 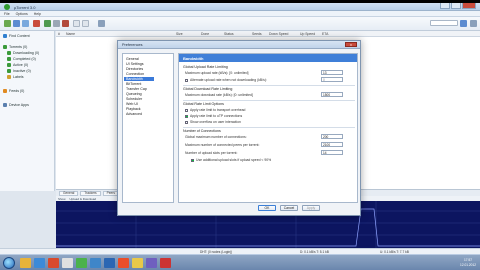 What do you see at coordinates (109, 263) in the screenshot?
I see `word-icon` at bounding box center [109, 263].